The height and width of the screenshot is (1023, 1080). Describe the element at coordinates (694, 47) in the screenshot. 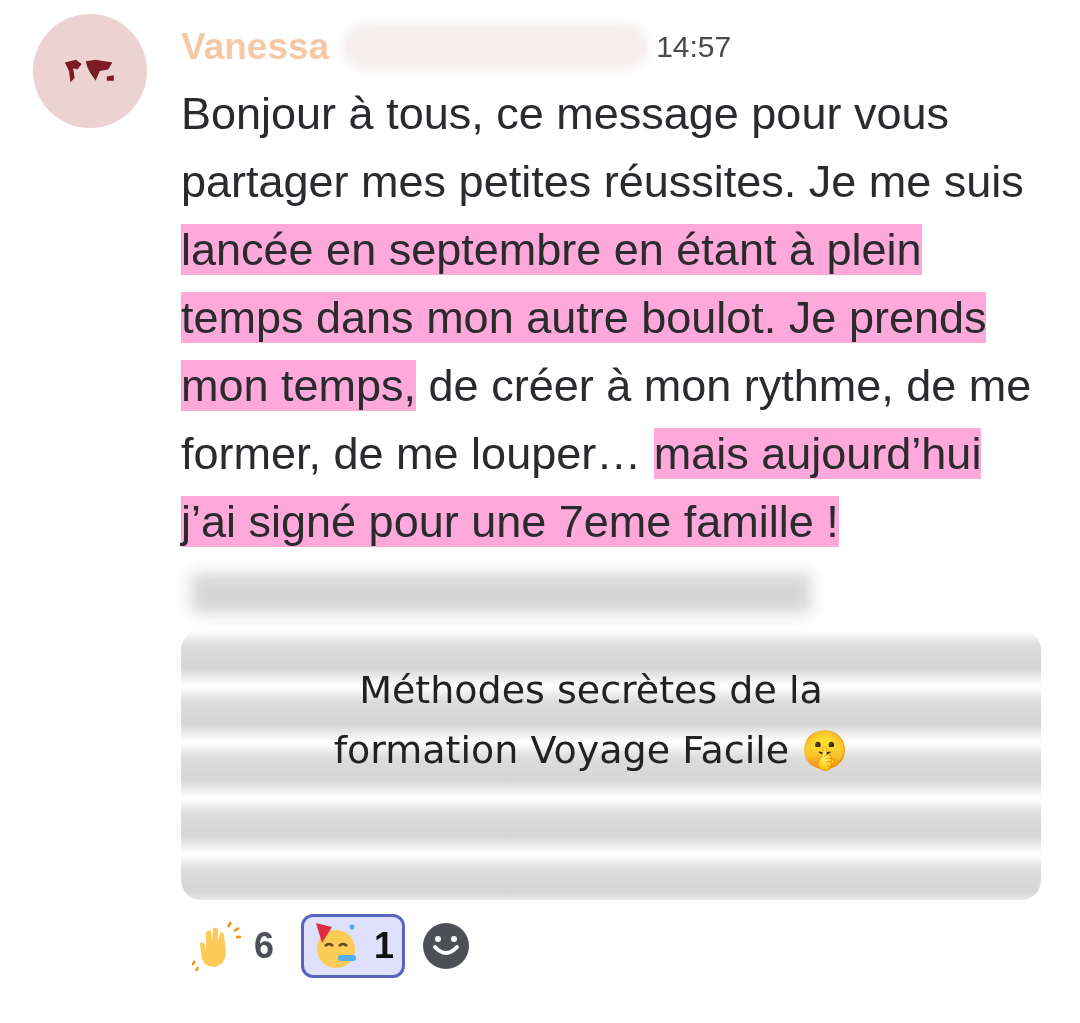

I see `timestamp: 14:57` at that location.